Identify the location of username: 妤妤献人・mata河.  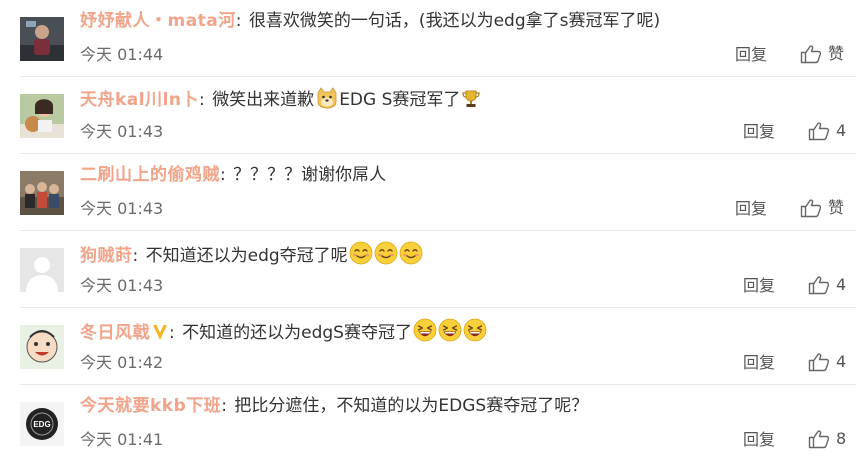
(158, 21).